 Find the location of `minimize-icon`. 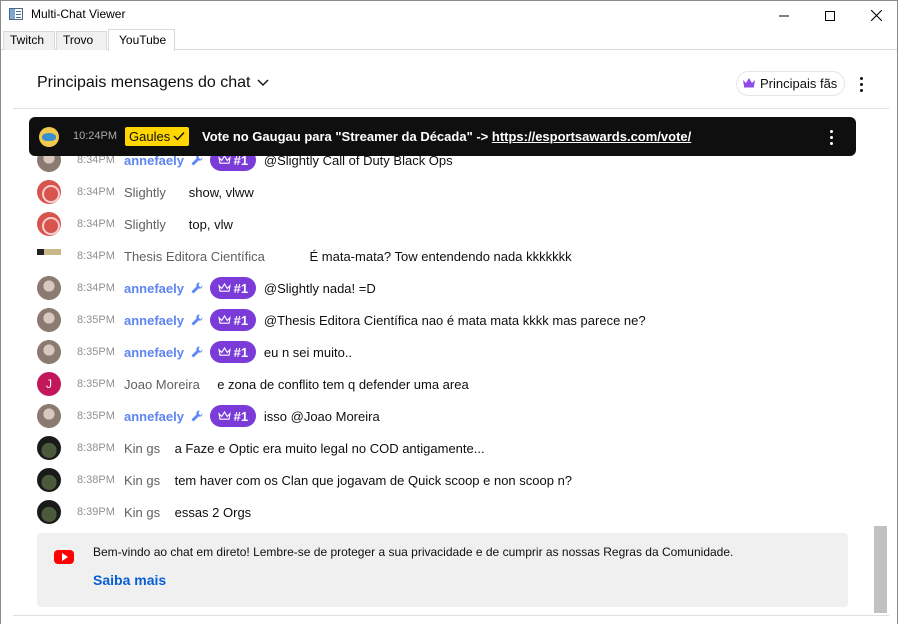

minimize-icon is located at coordinates (784, 15).